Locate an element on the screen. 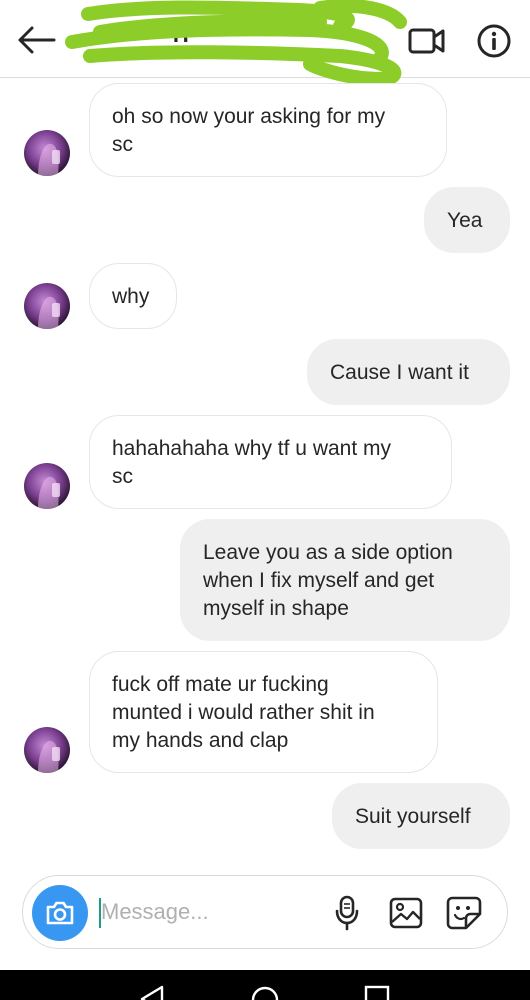 This screenshot has width=530, height=1000. nav-recents-icon is located at coordinates (377, 992).